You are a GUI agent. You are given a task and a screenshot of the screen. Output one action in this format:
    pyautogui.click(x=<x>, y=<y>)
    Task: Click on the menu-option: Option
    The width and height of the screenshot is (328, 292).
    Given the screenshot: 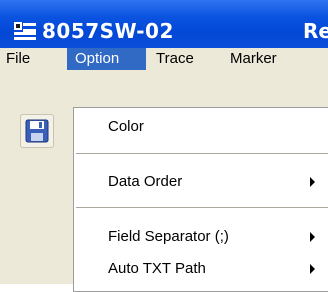 What is the action you would take?
    pyautogui.click(x=106, y=59)
    